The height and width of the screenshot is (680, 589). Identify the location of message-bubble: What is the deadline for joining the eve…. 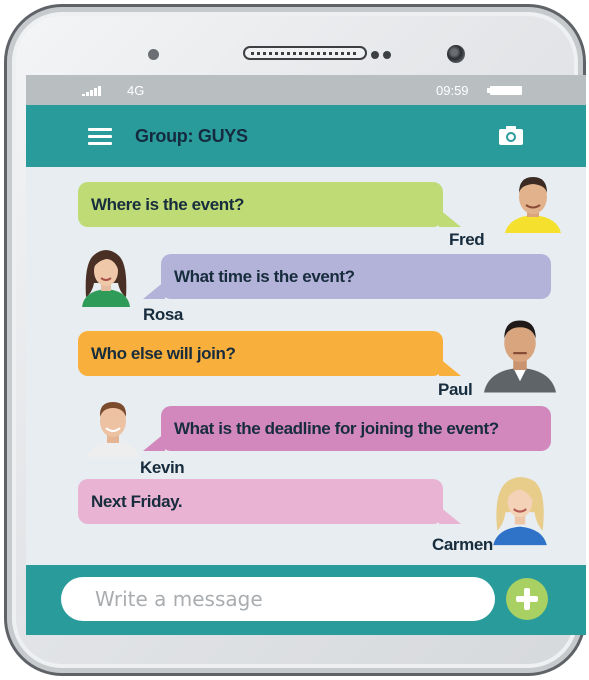
(347, 428).